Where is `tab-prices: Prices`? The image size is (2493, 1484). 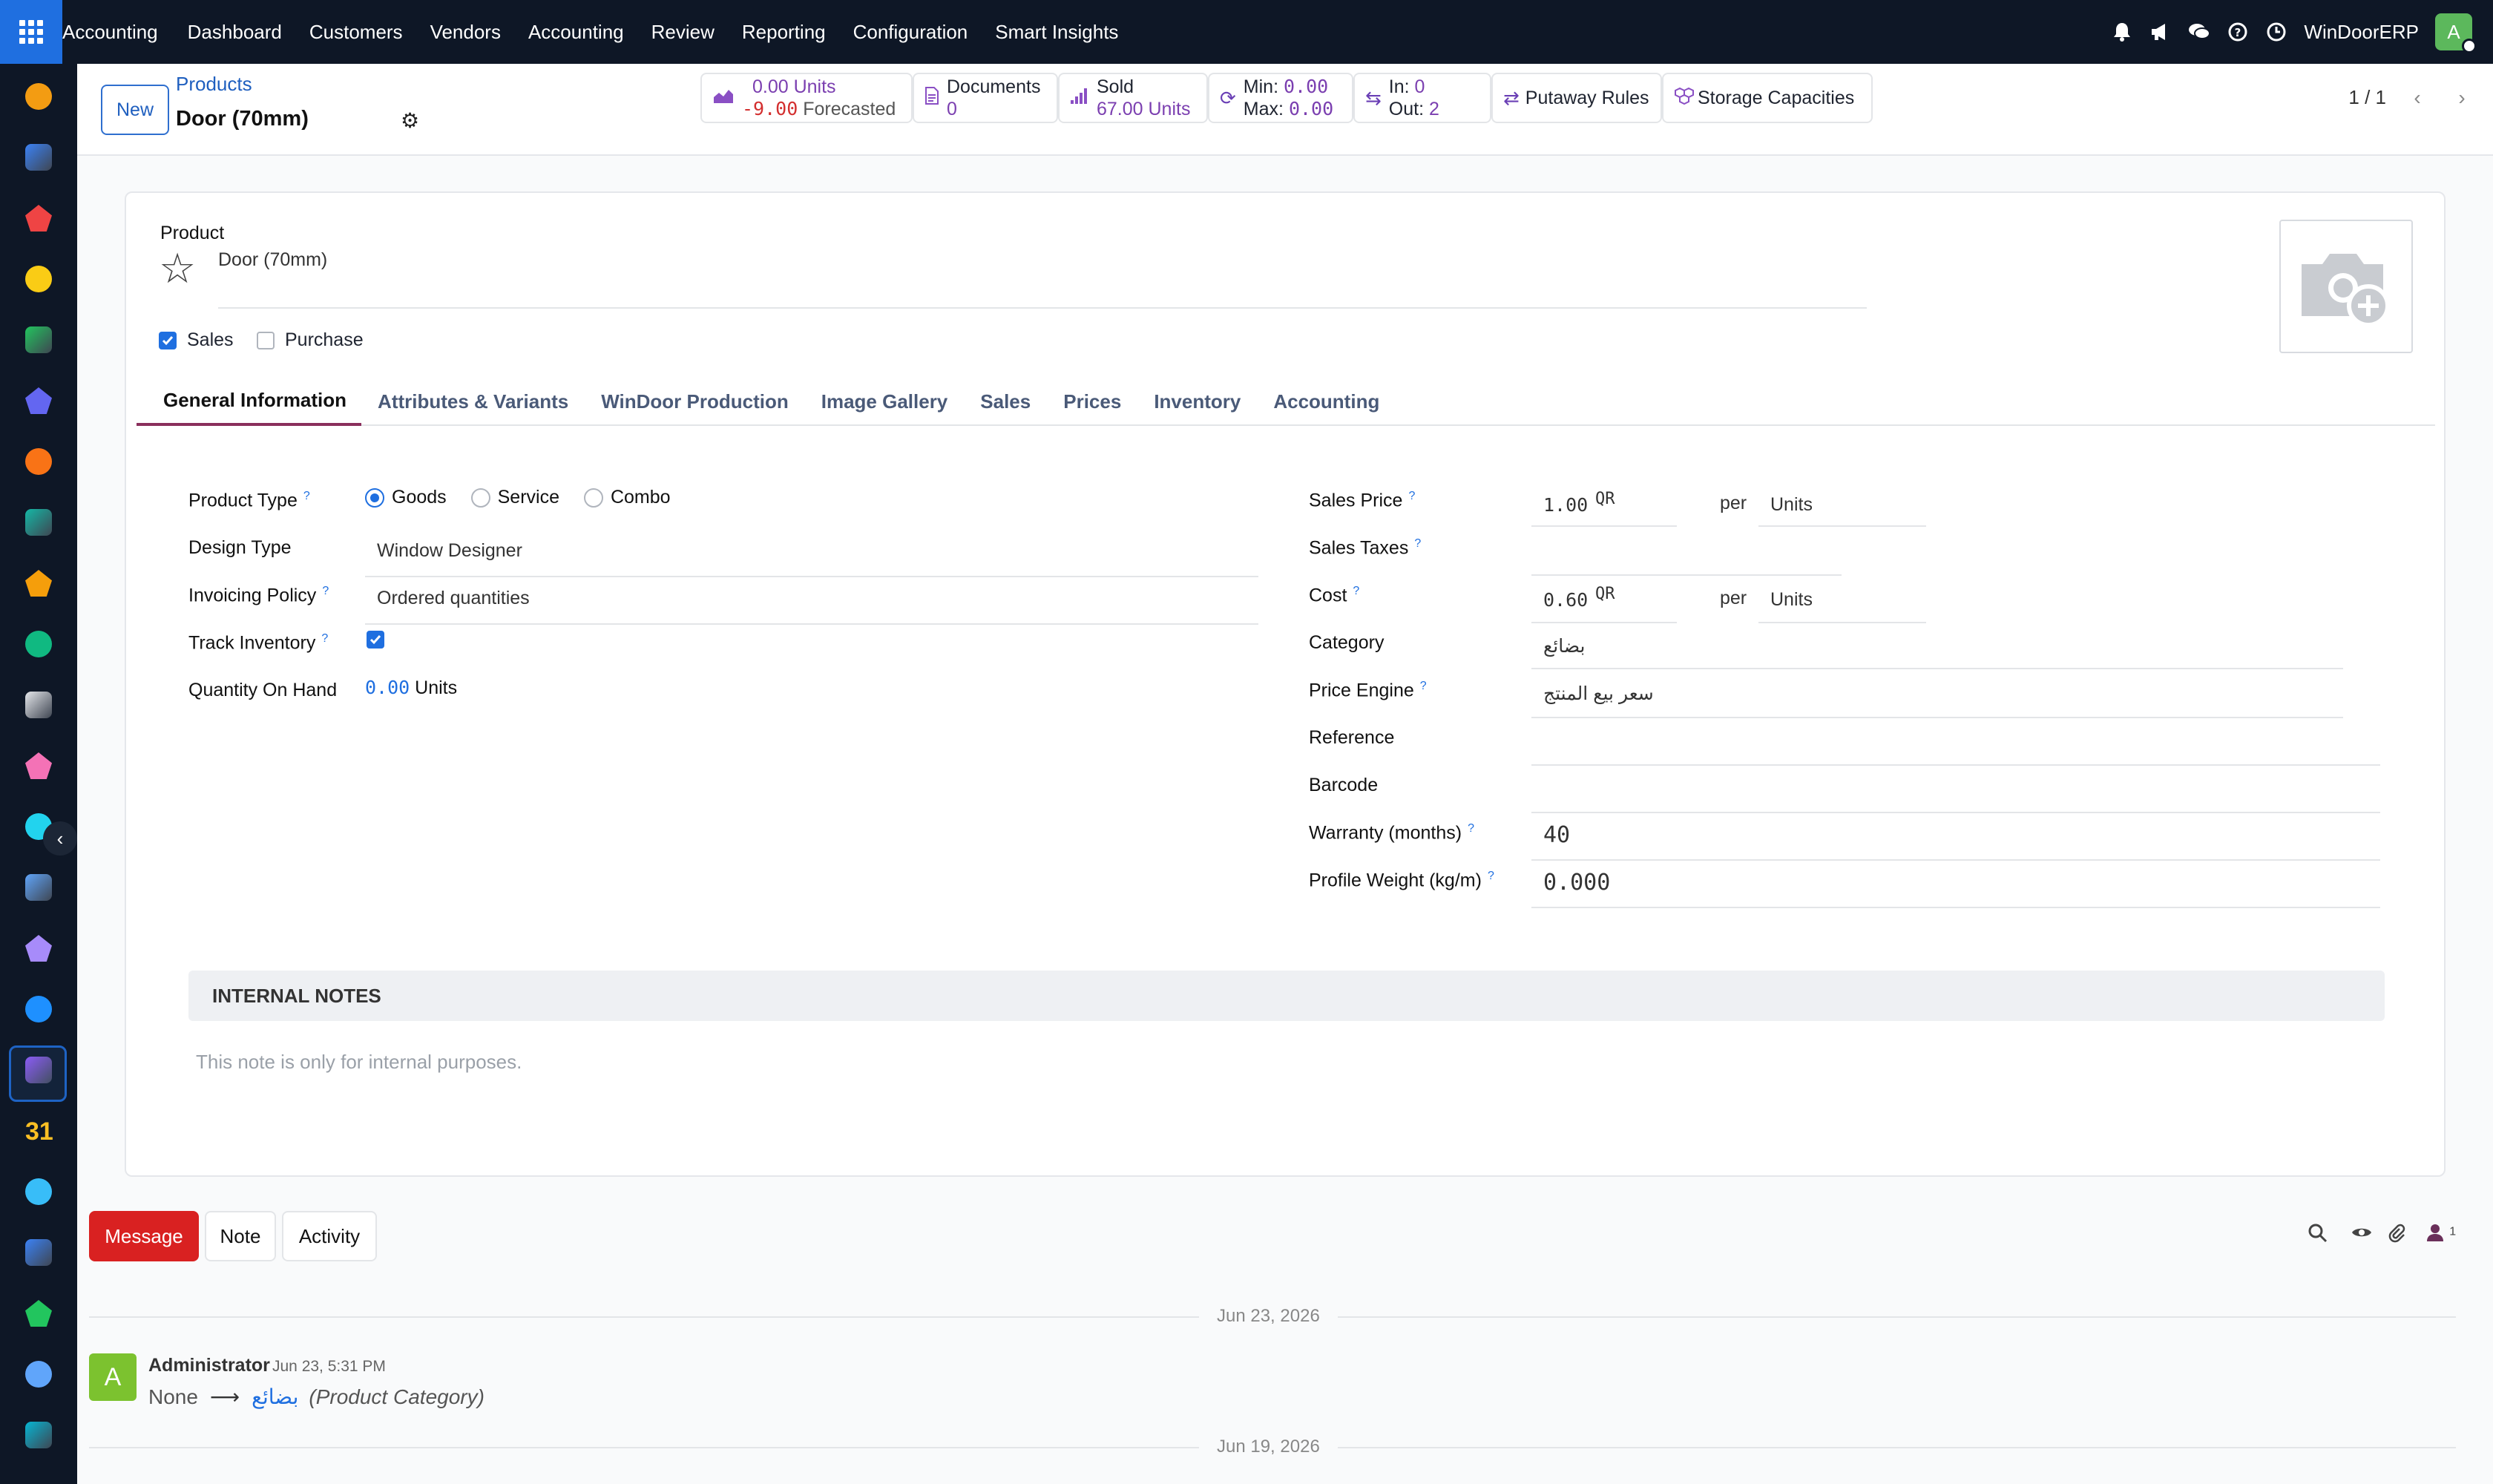 tab-prices: Prices is located at coordinates (1092, 401).